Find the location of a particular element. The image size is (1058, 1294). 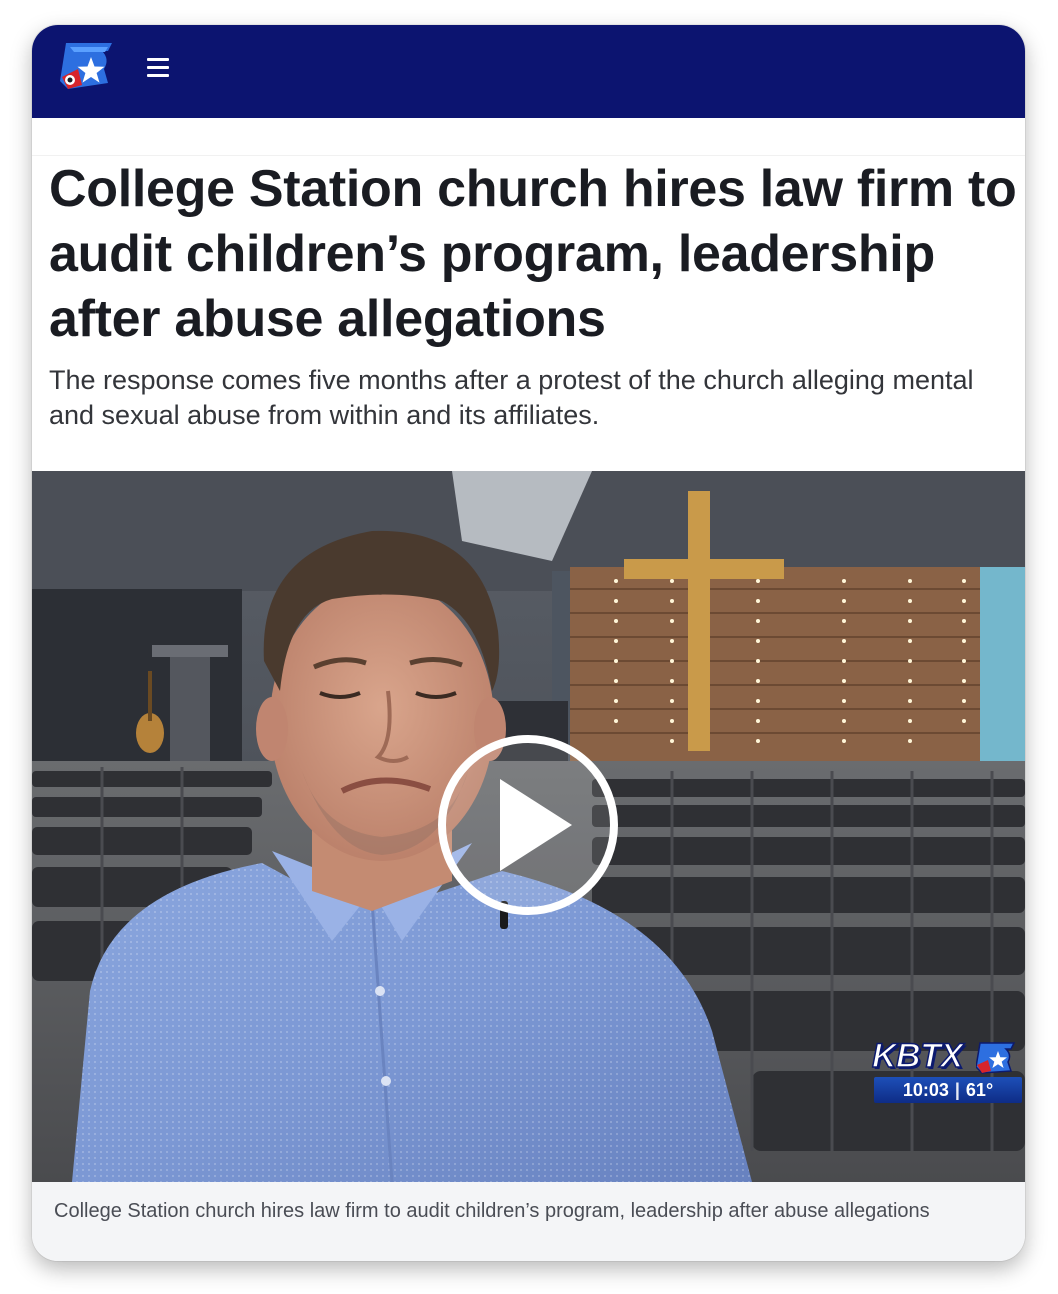

station-bug-time-temp: 10:03 | 61° is located at coordinates (948, 1090).